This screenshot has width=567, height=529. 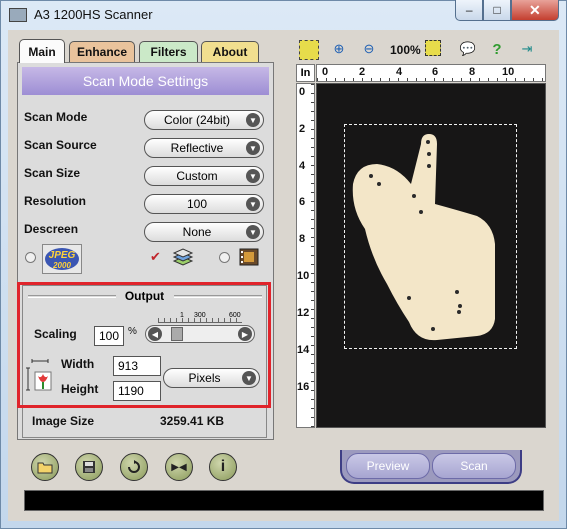 I want to click on image-size-label: Image Size, so click(x=63, y=421).